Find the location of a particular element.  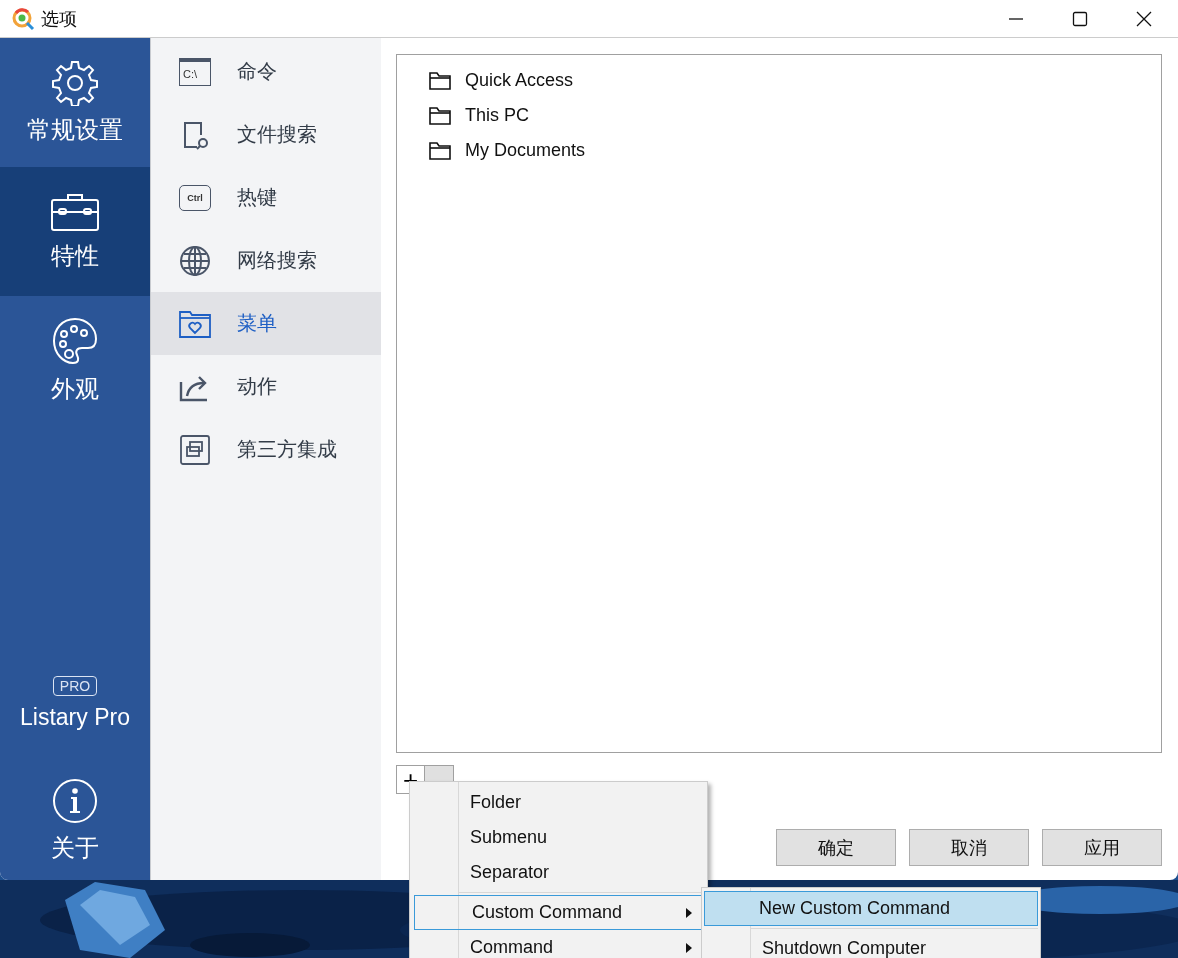

nav-item: 文件搜索 is located at coordinates (266, 134).